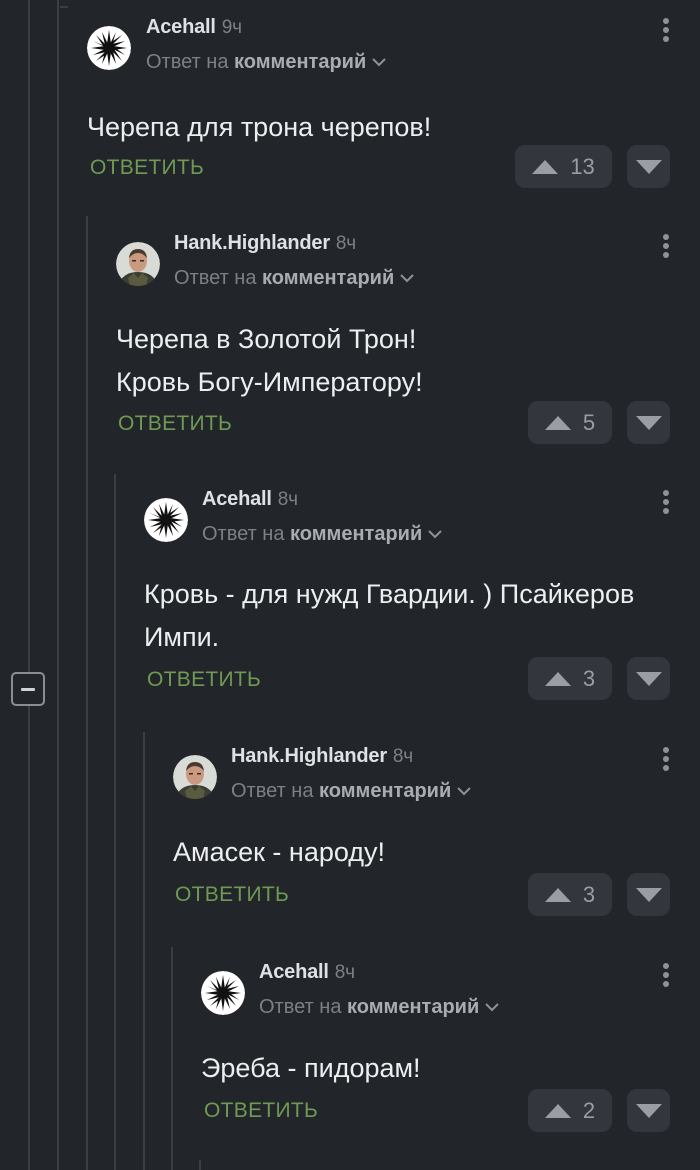 The height and width of the screenshot is (1170, 700). What do you see at coordinates (311, 1068) in the screenshot?
I see `comment-line: Эреба - пидорам!` at bounding box center [311, 1068].